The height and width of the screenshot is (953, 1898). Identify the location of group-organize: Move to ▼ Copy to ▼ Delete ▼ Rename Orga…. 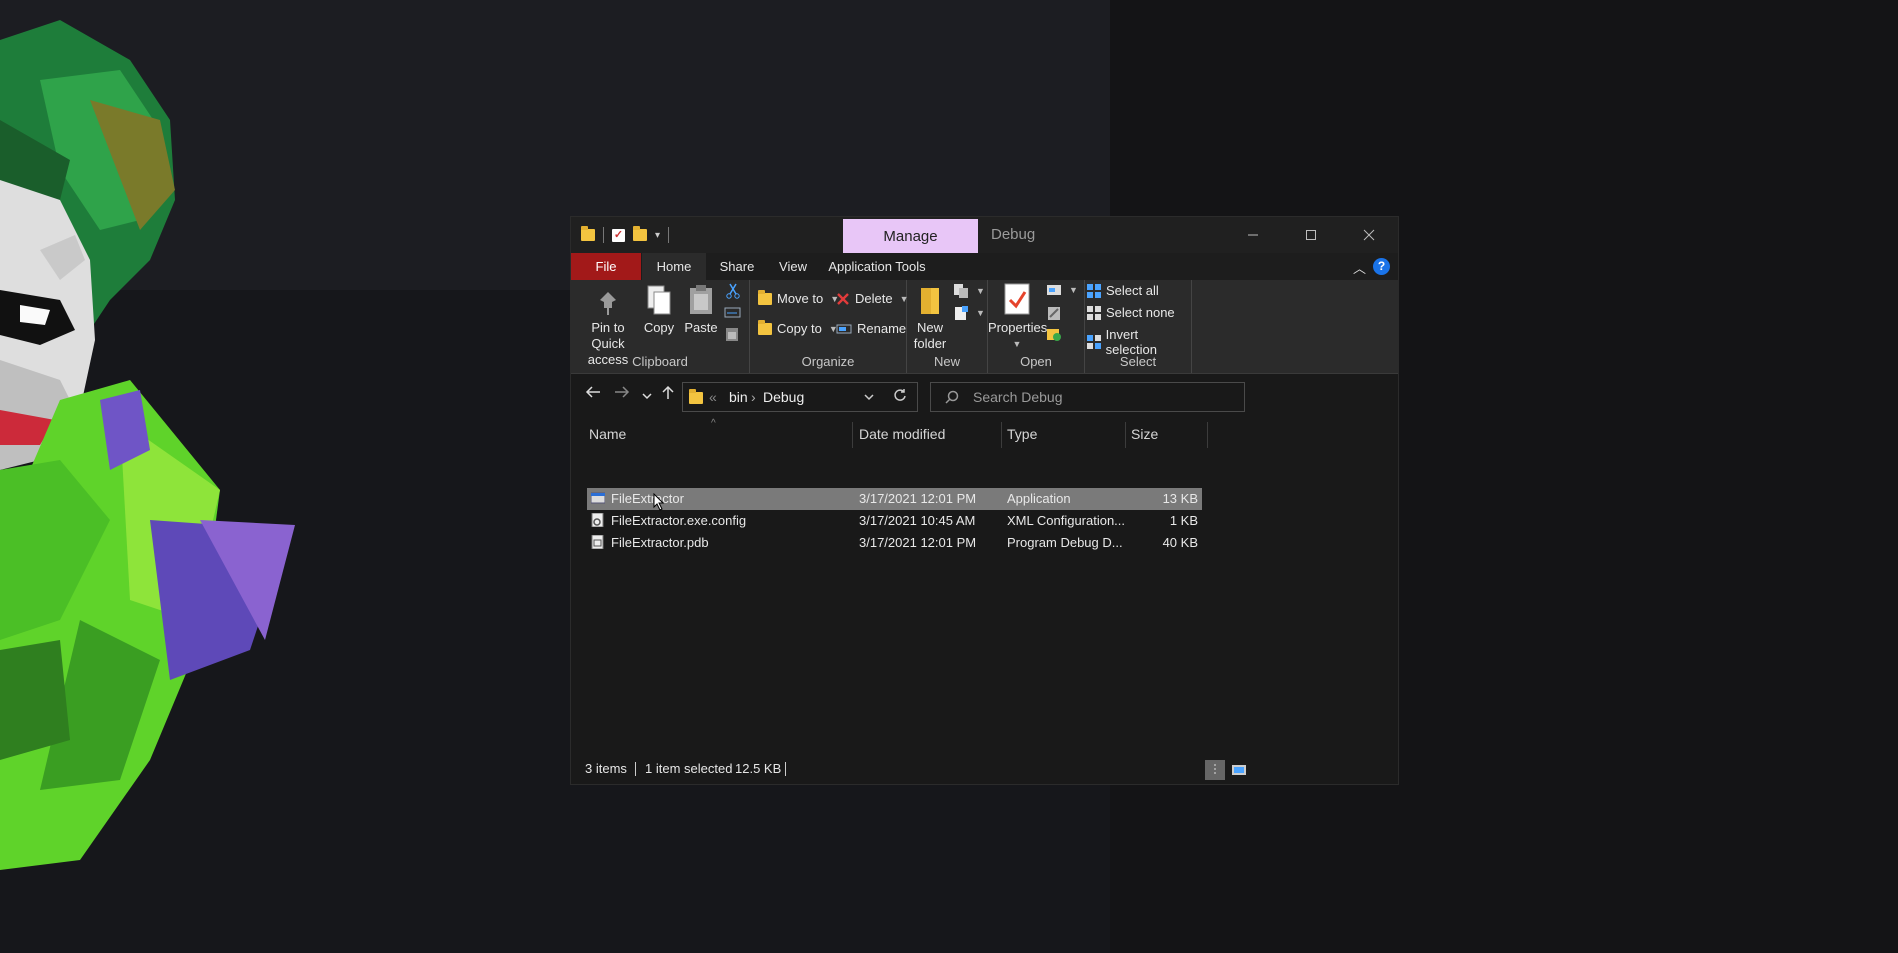
(829, 326).